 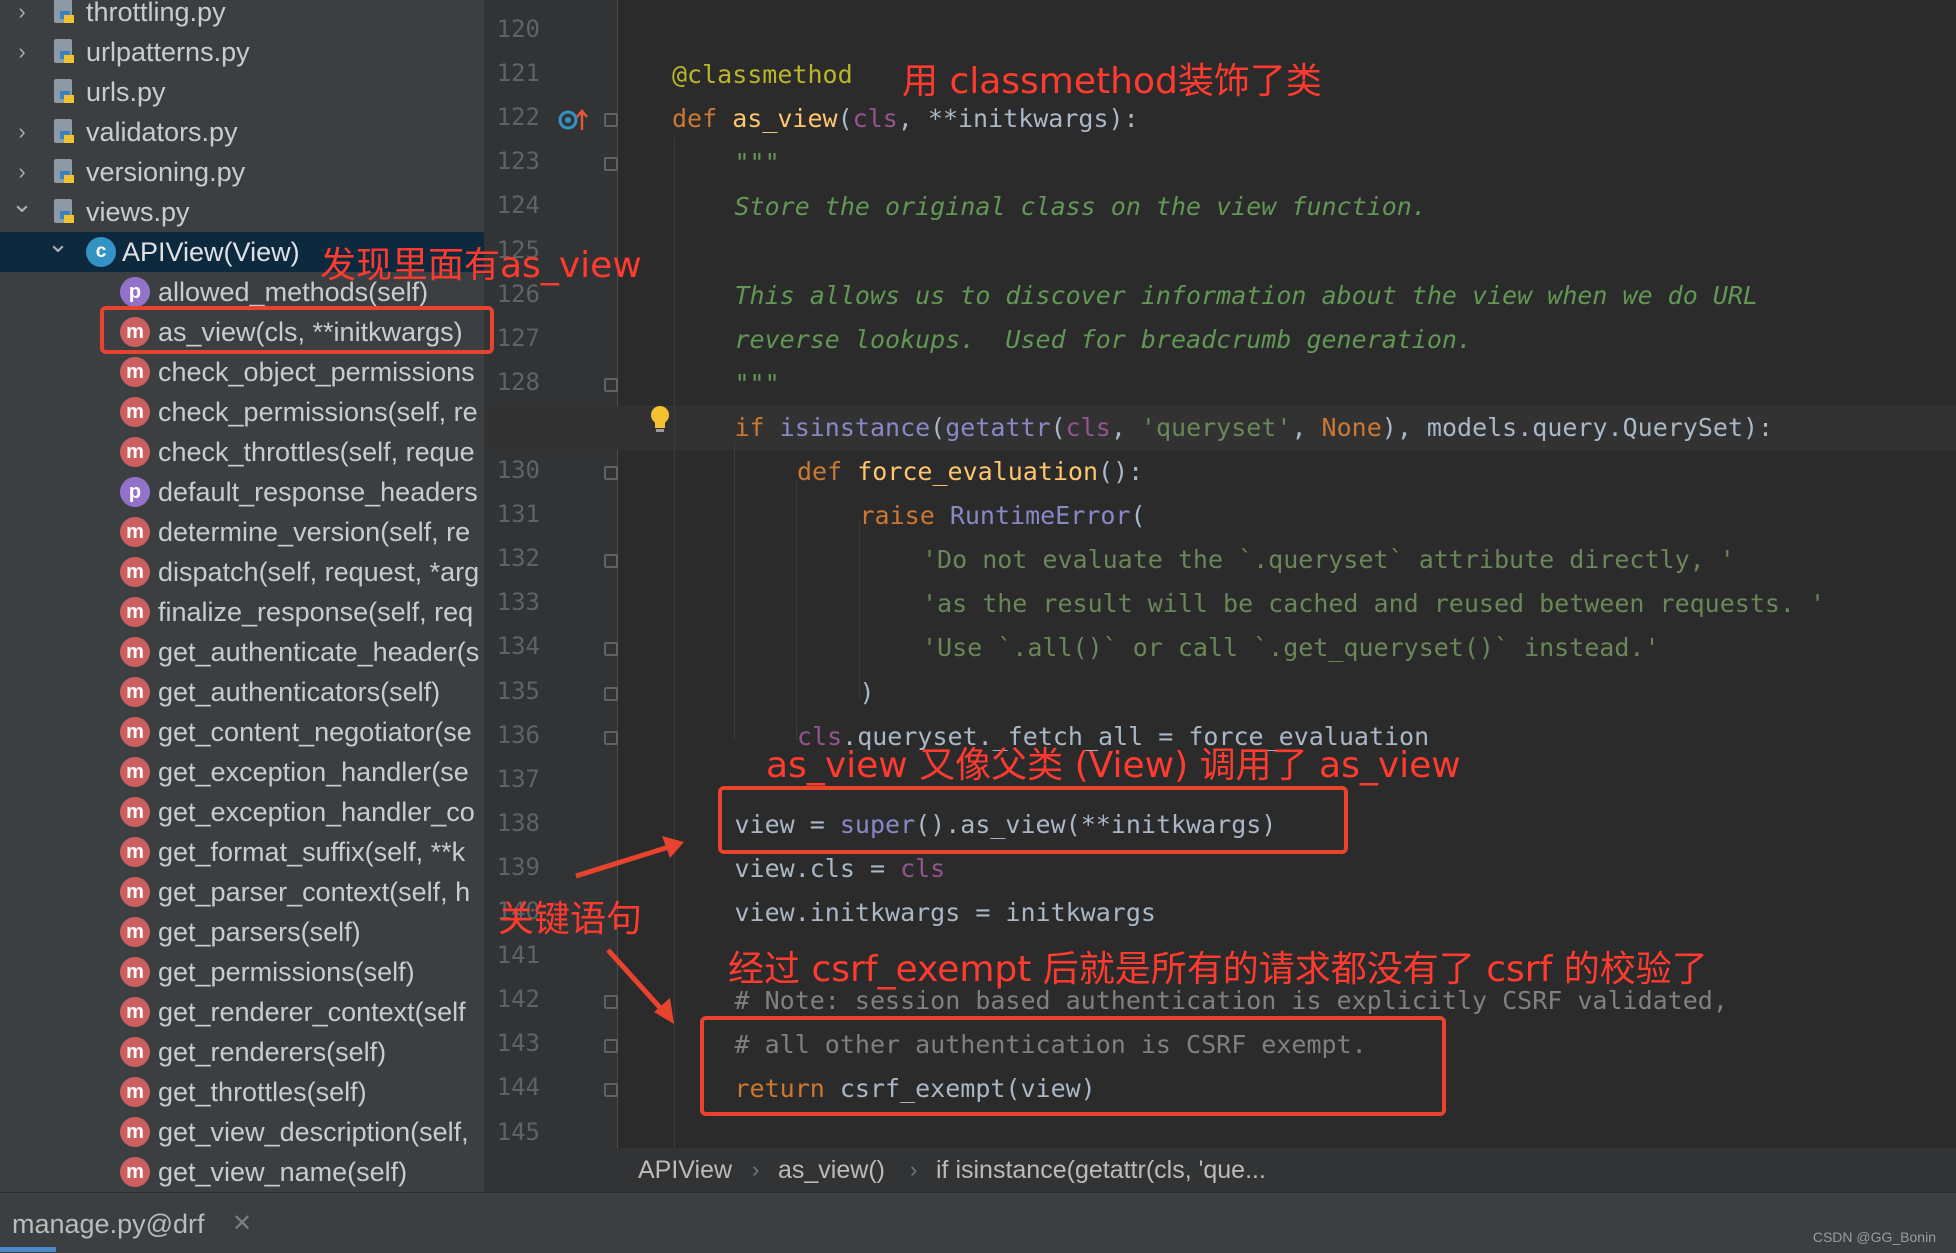 What do you see at coordinates (316, 371) in the screenshot?
I see `tree-member-label: check_object_permissions` at bounding box center [316, 371].